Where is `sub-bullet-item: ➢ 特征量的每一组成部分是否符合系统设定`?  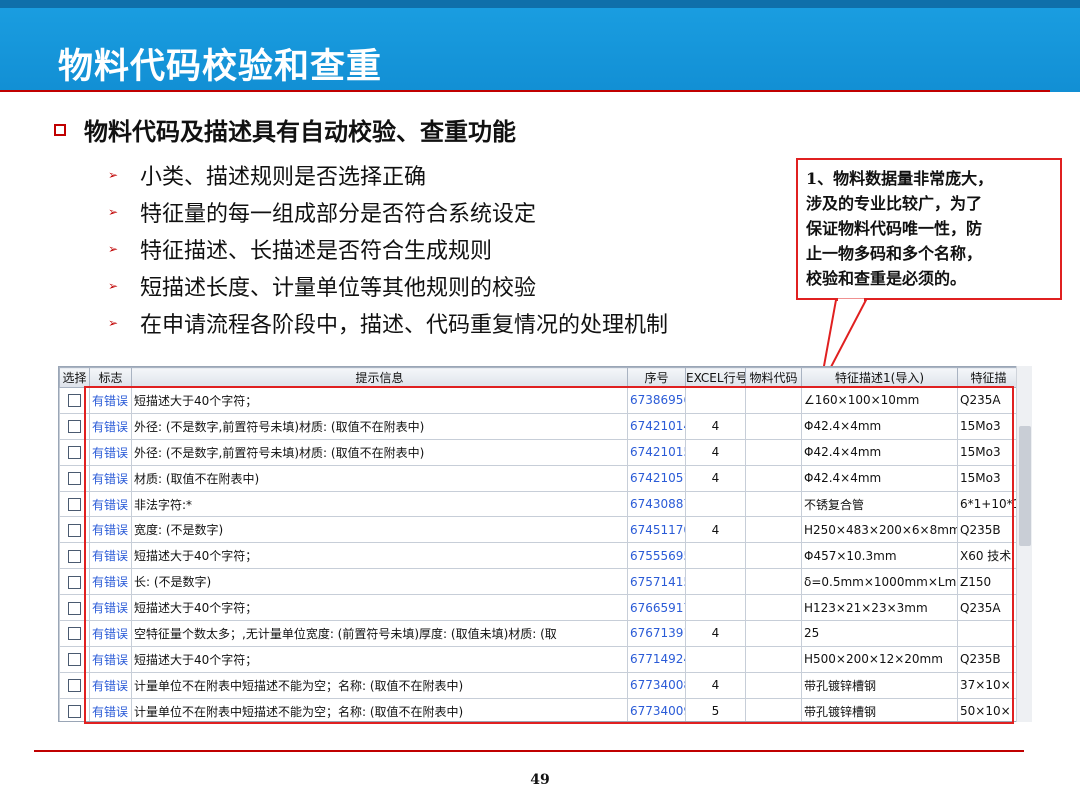 sub-bullet-item: ➢ 特征量的每一组成部分是否符合系统设定 is located at coordinates (388, 211).